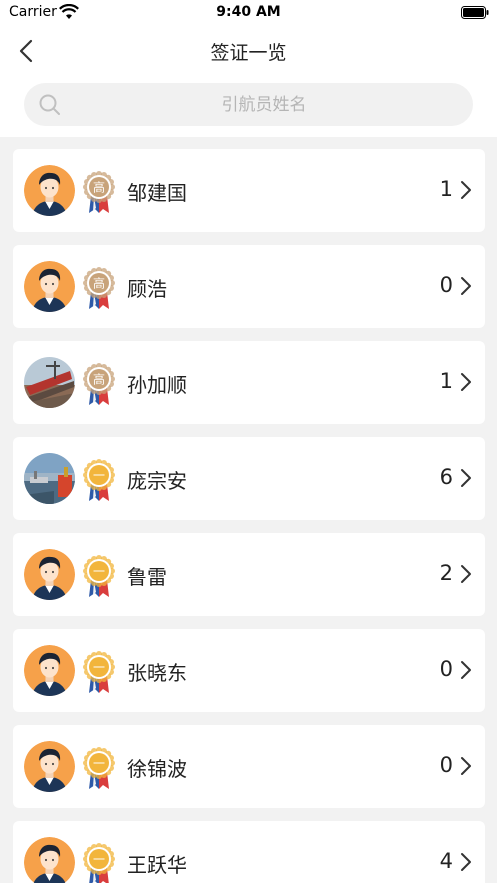 The image size is (497, 883). Describe the element at coordinates (249, 852) in the screenshot. I see `list-item: 一 王跃华 4` at that location.